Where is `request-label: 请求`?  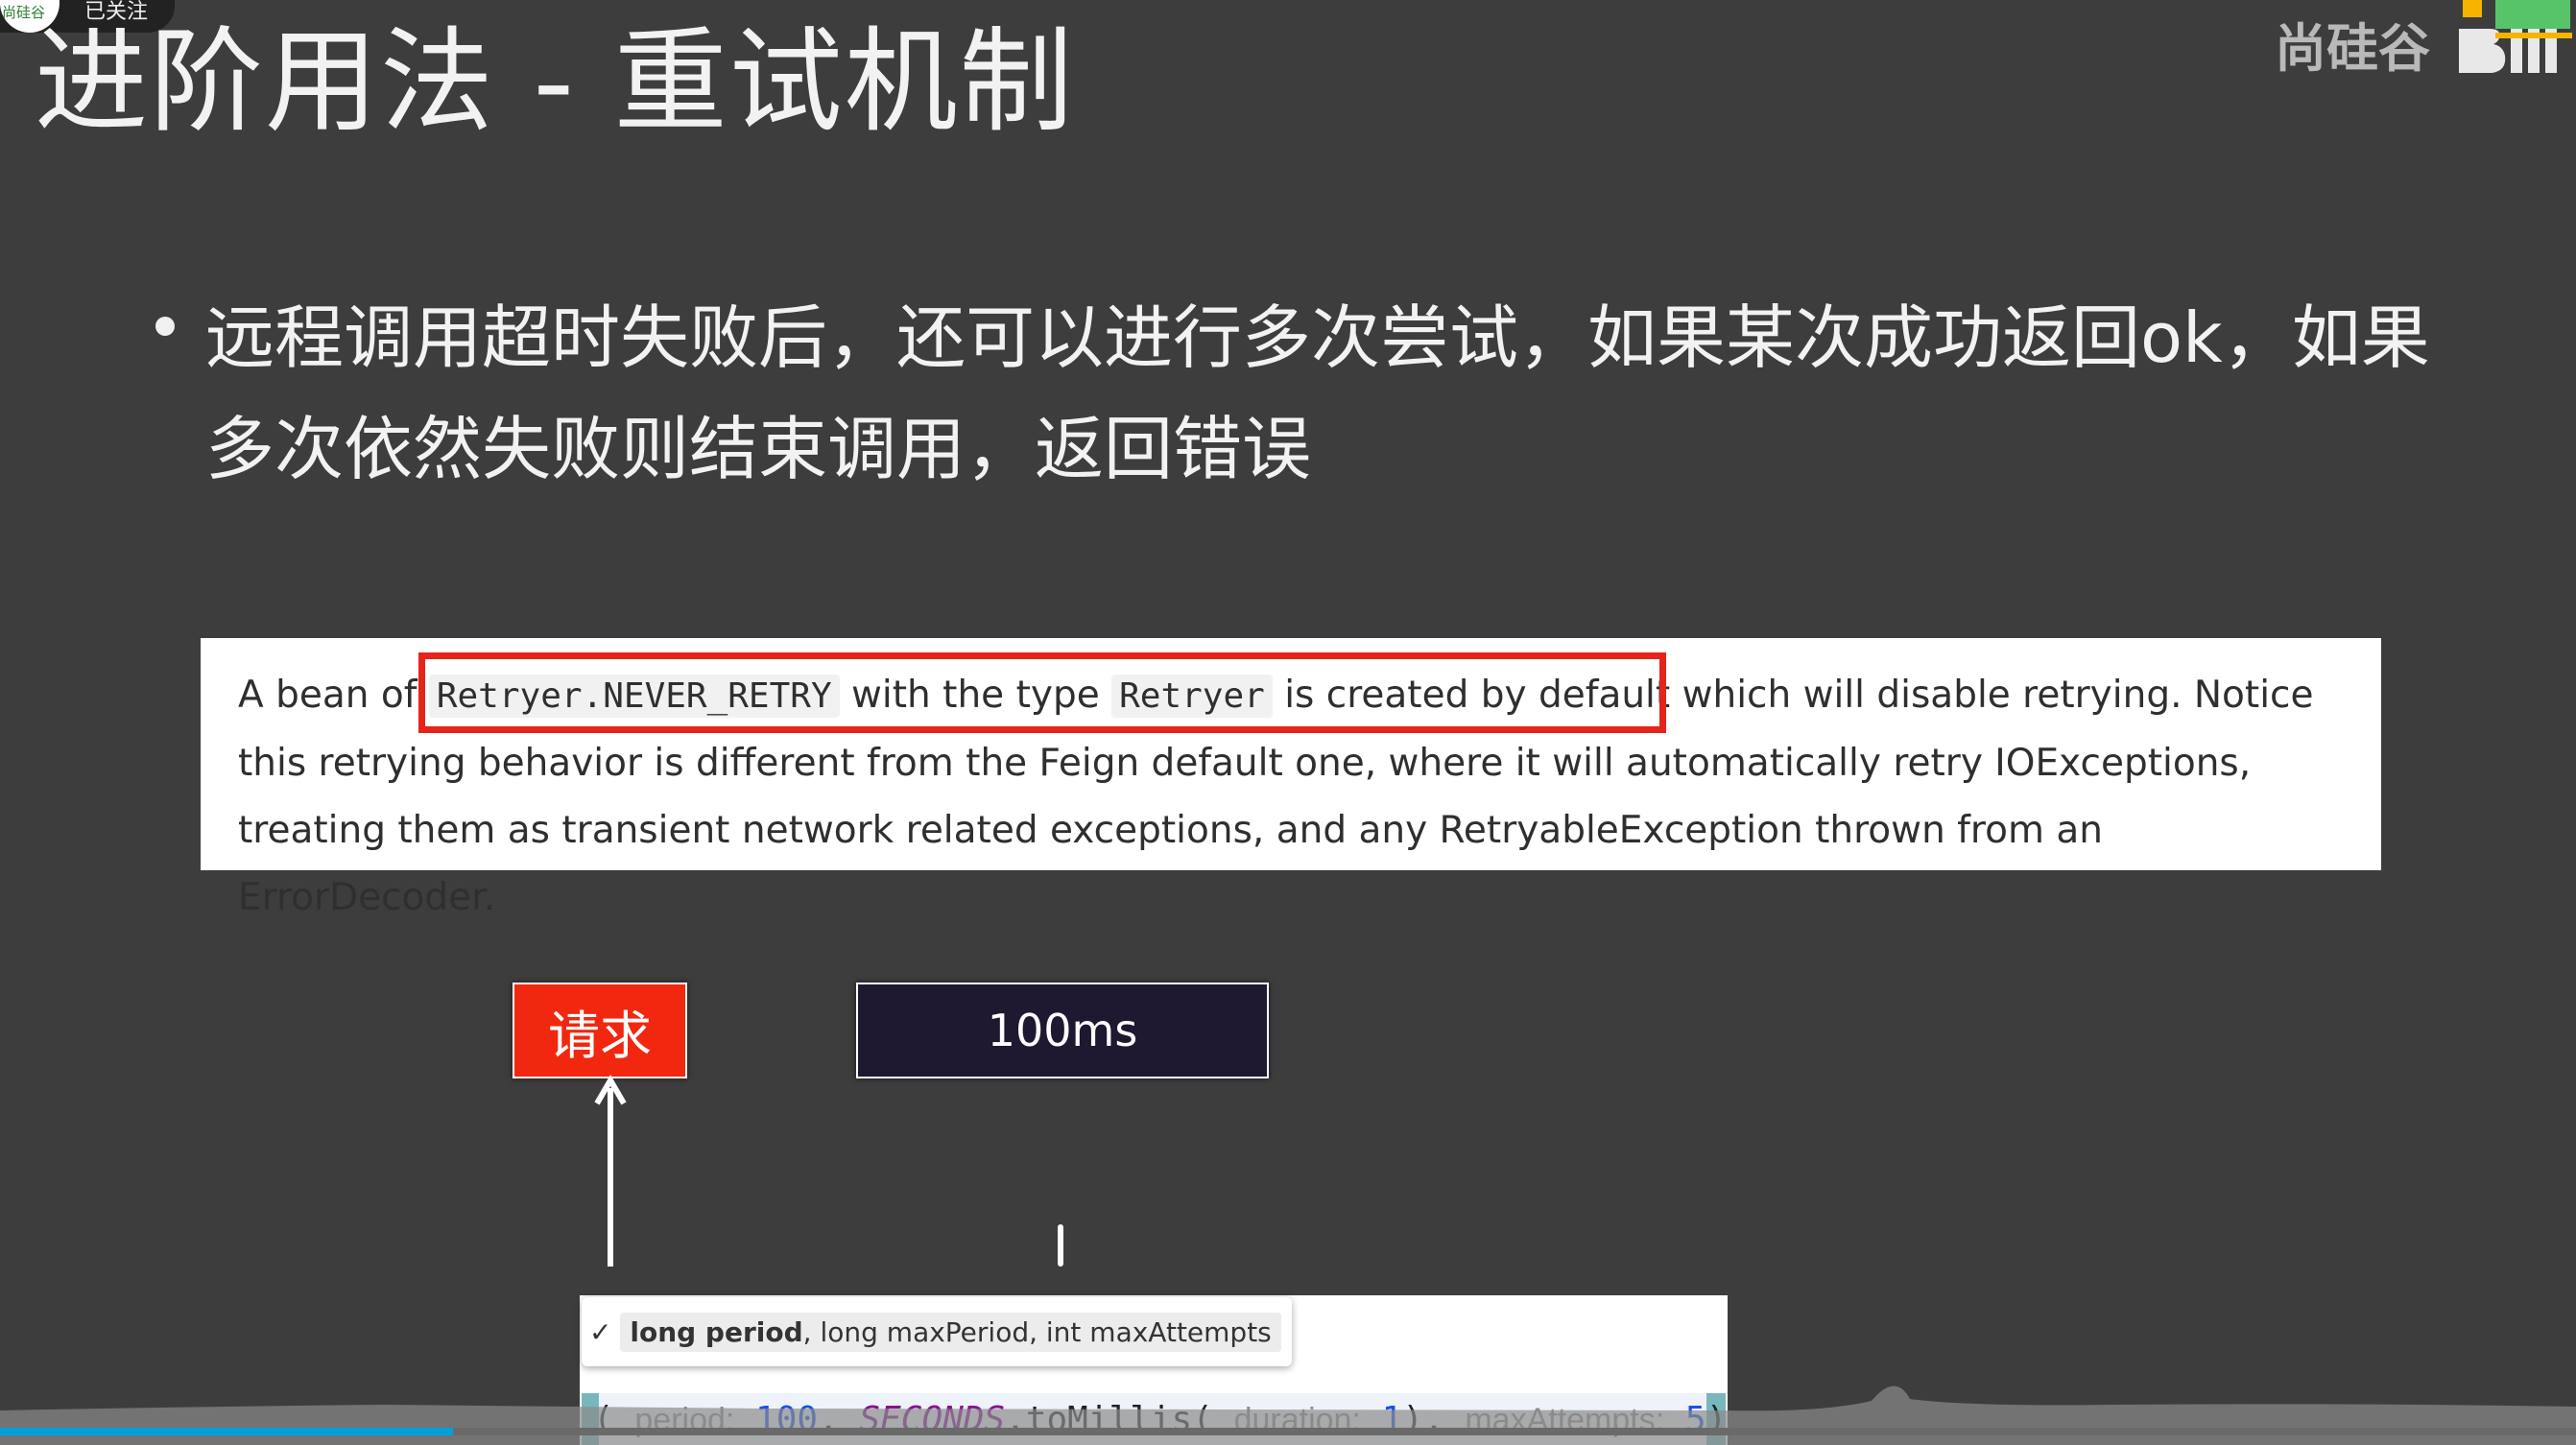
request-label: 请求 is located at coordinates (600, 1035).